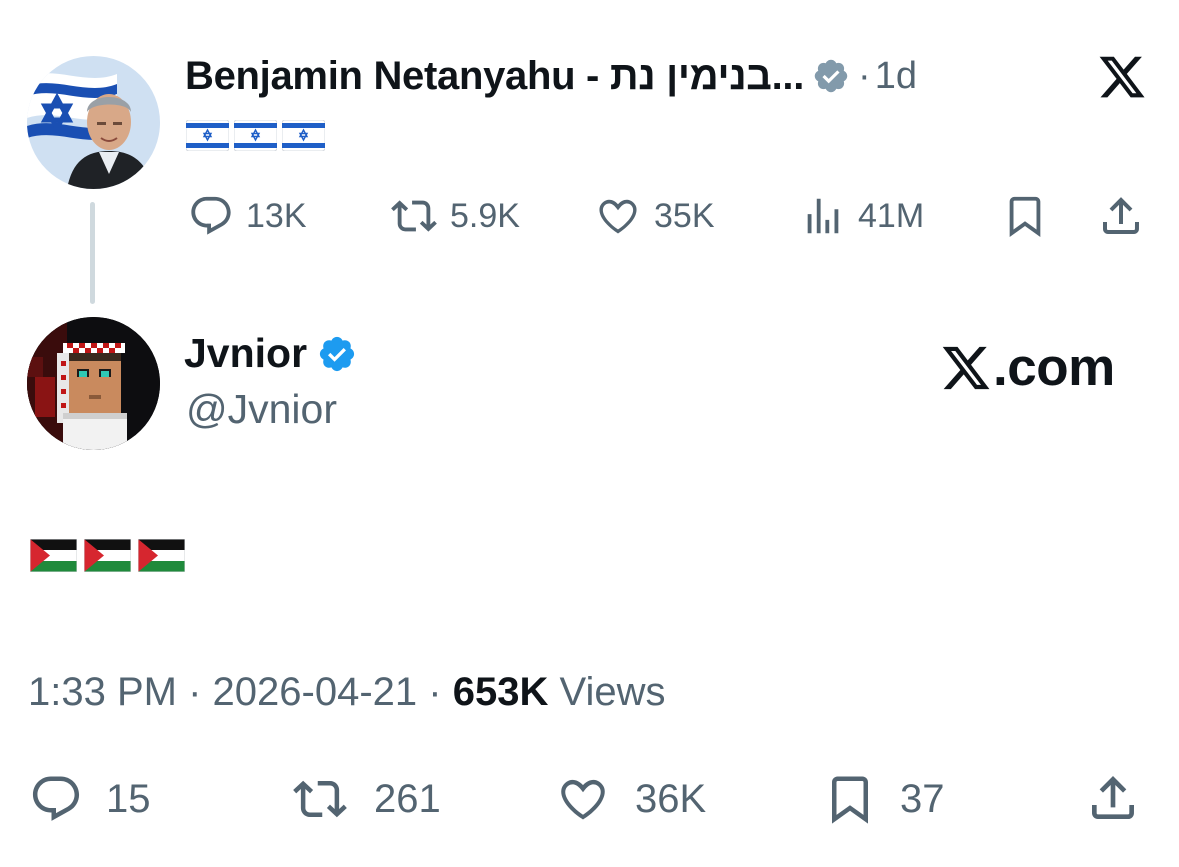  I want to click on views-chart-icon, so click(823, 216).